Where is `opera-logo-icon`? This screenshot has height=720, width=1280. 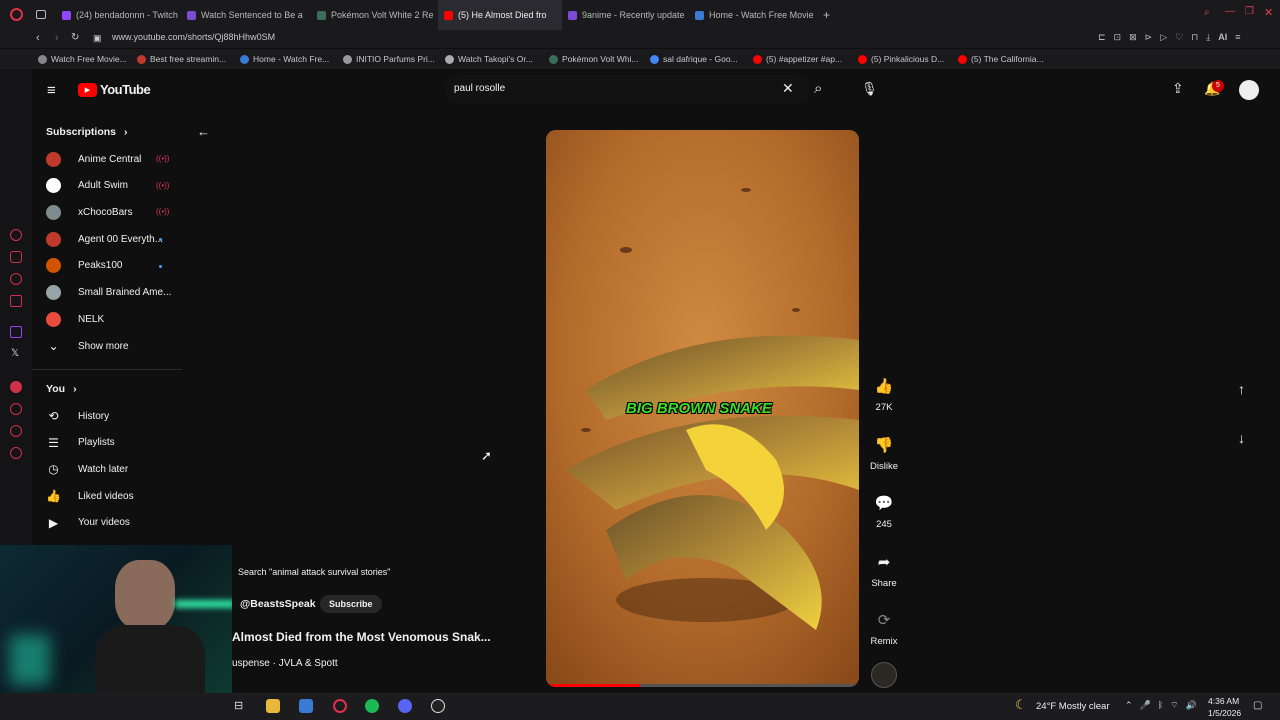
opera-logo-icon is located at coordinates (16, 14).